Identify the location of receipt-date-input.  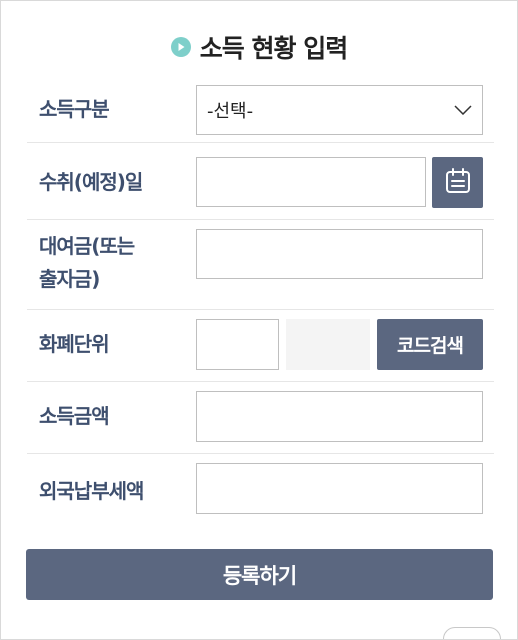
(311, 182).